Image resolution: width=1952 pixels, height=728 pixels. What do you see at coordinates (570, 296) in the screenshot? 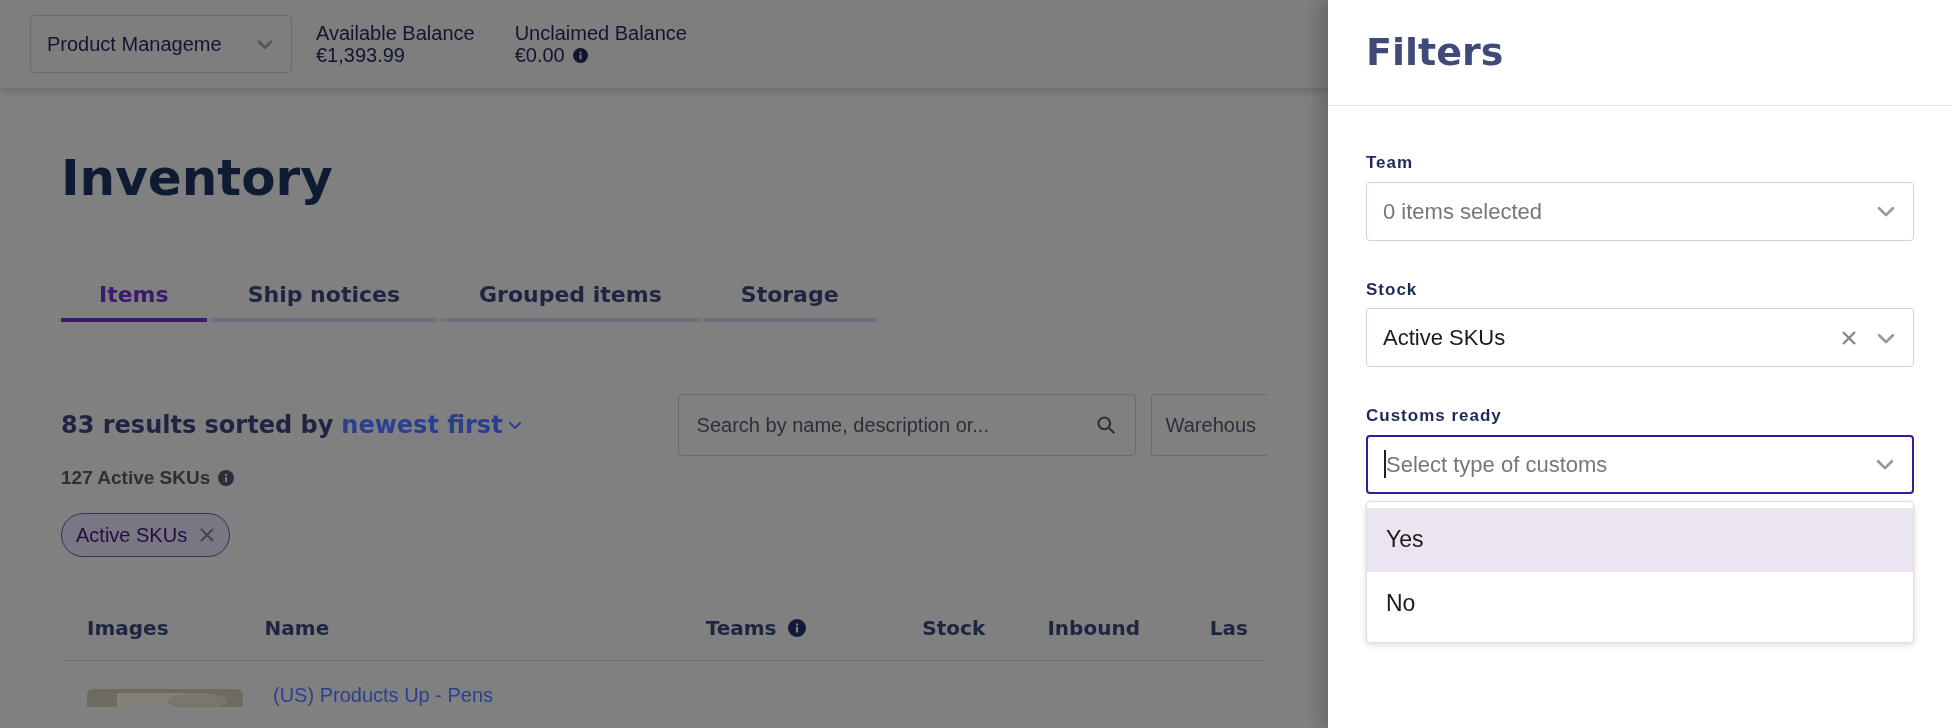
I see `tab: Grouped items` at bounding box center [570, 296].